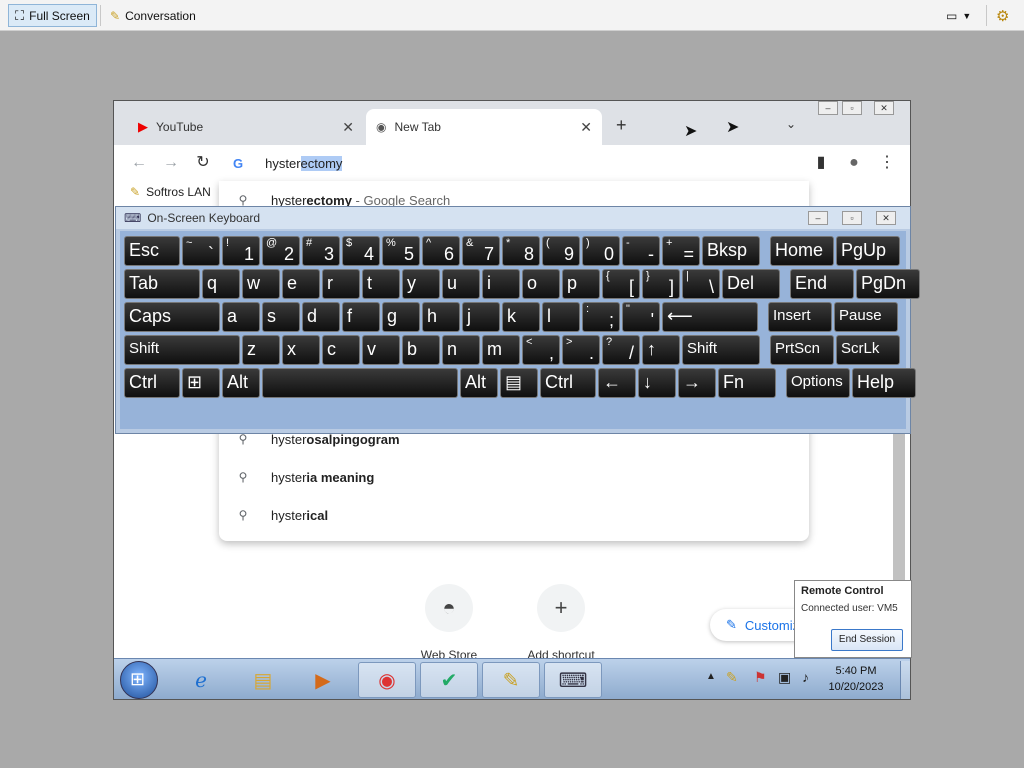  I want to click on osk-key: <,, so click(541, 350).